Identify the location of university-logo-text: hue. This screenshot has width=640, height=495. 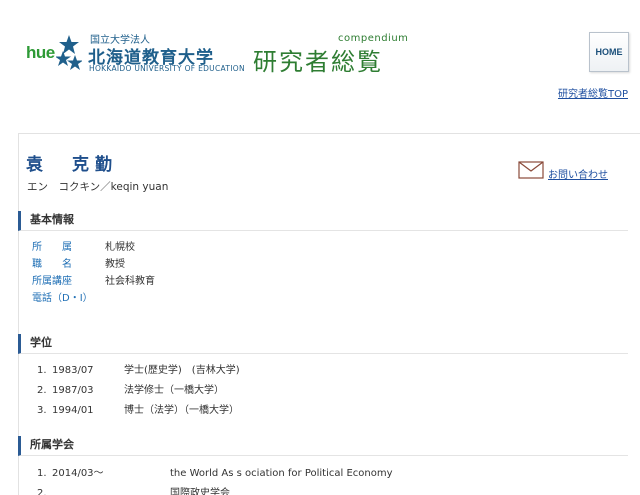
(40, 53).